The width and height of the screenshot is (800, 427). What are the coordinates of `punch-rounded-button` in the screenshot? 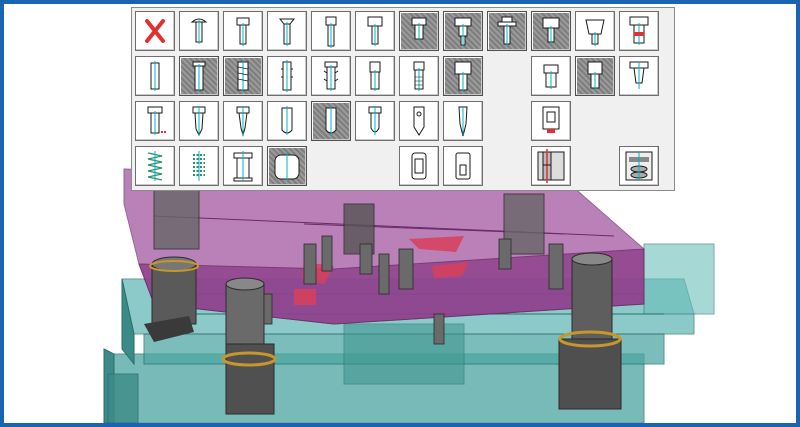 It's located at (287, 121).